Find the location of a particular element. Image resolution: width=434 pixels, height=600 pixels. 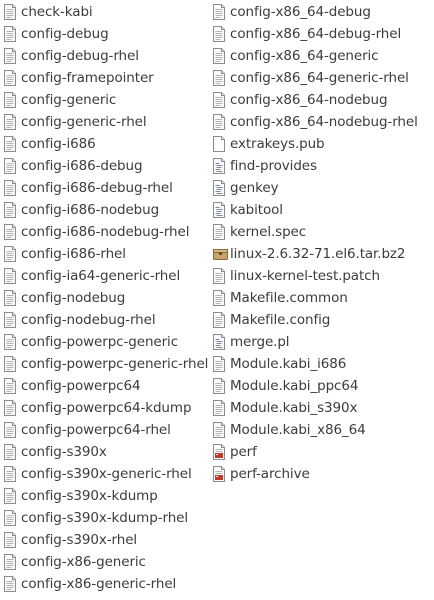

file-item-extrakeys-pub: extrakeys.pub is located at coordinates (322, 144).